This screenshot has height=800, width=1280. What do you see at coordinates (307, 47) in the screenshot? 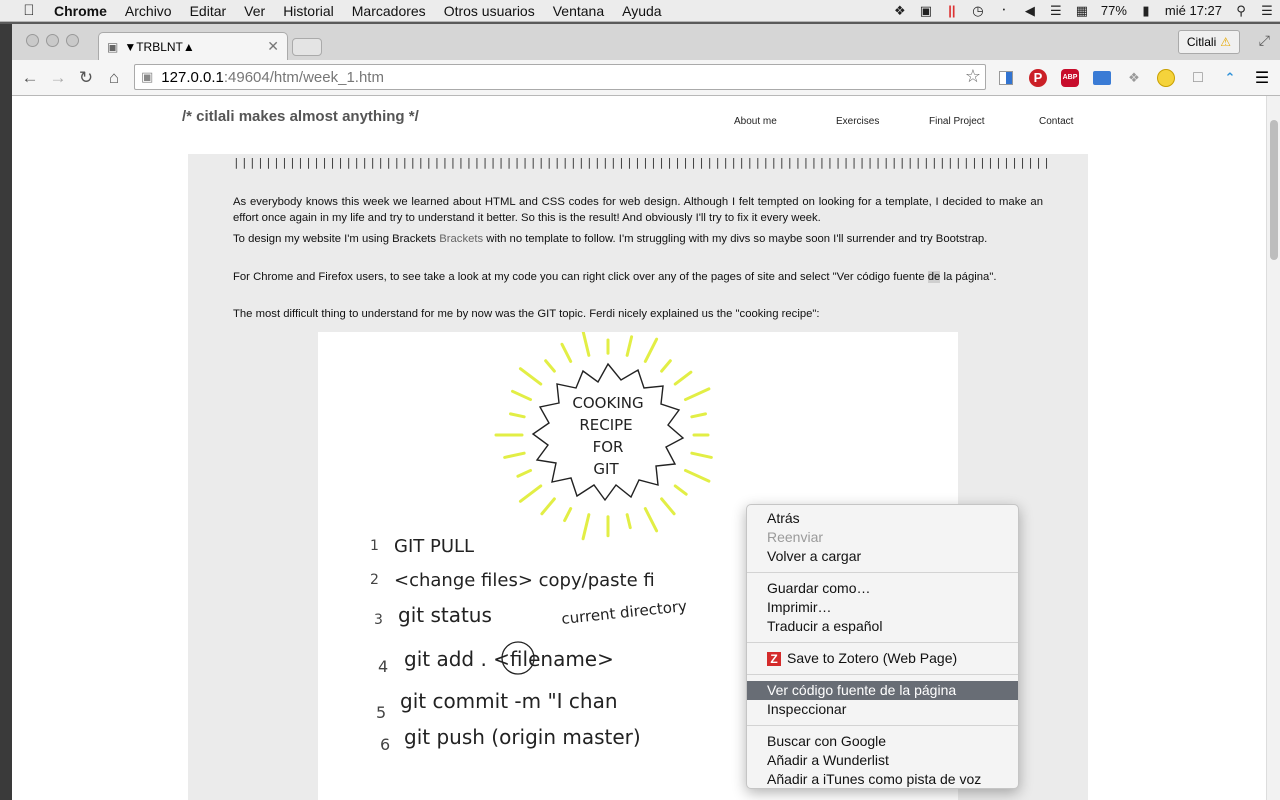
I see `new-tab-button` at bounding box center [307, 47].